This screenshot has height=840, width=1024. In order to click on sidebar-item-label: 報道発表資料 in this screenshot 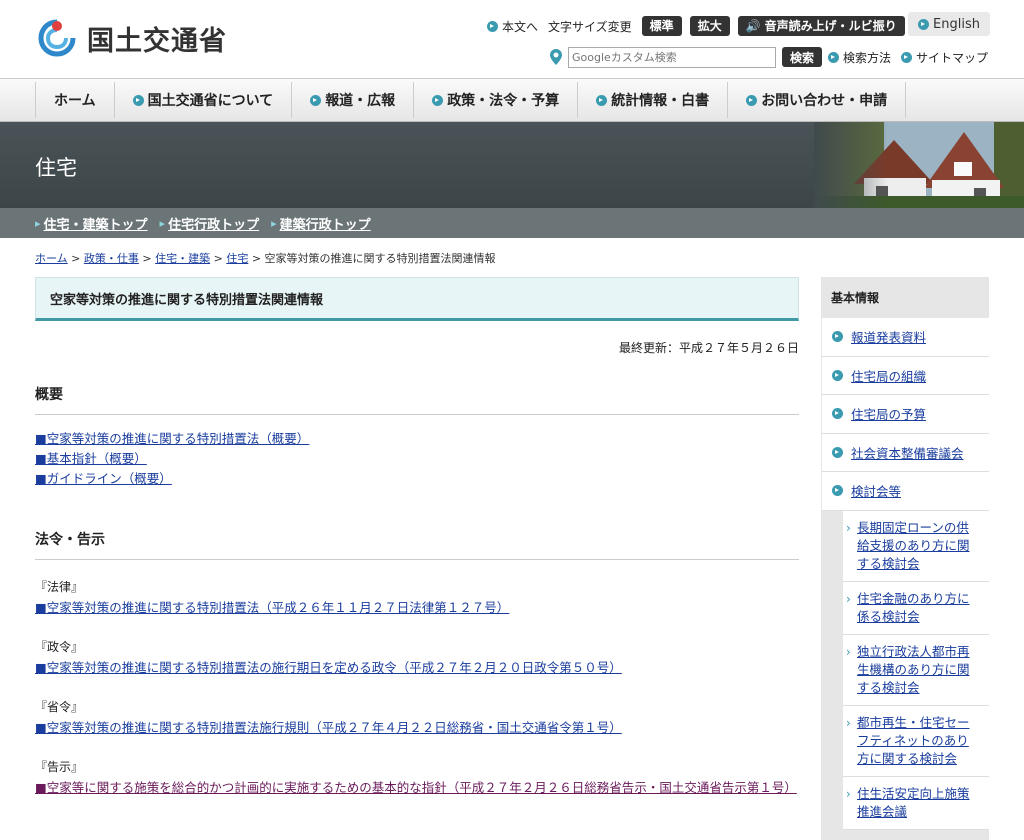, I will do `click(888, 336)`.